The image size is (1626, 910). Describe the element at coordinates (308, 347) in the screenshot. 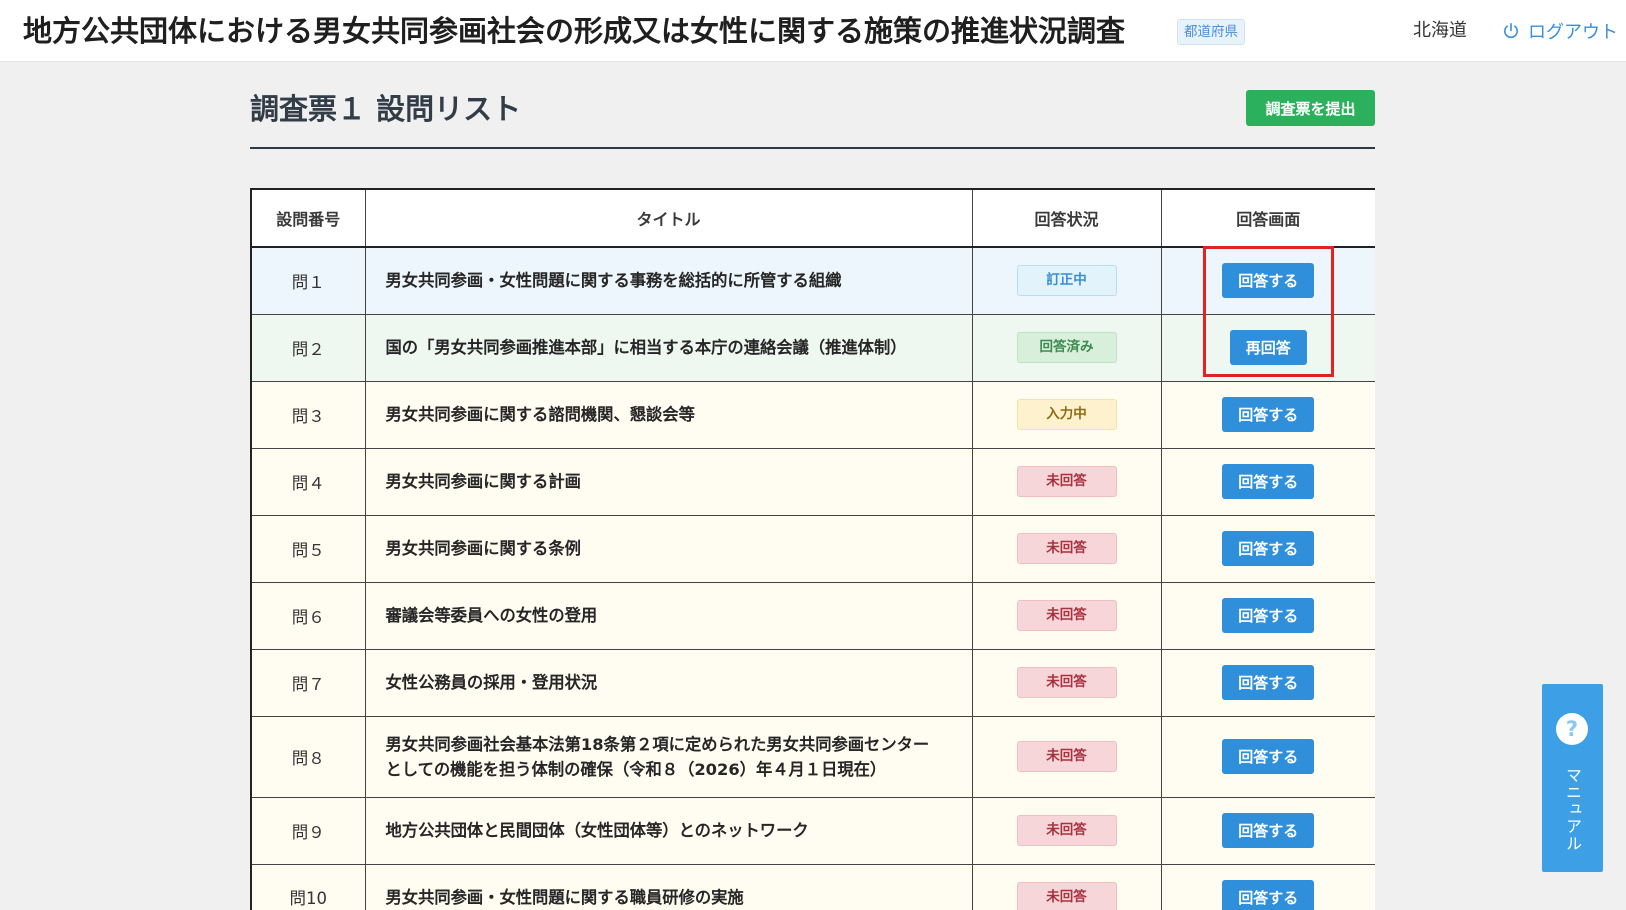

I see `question-number: 問２` at that location.